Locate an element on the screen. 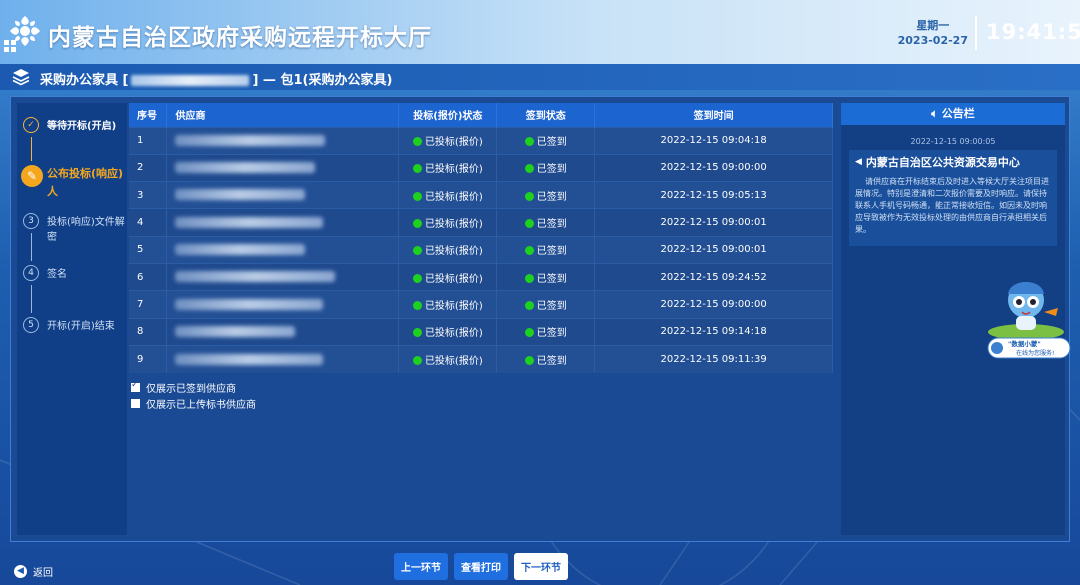 Image resolution: width=1080 pixels, height=585 pixels. prev-step-button: 上一环节 is located at coordinates (421, 566).